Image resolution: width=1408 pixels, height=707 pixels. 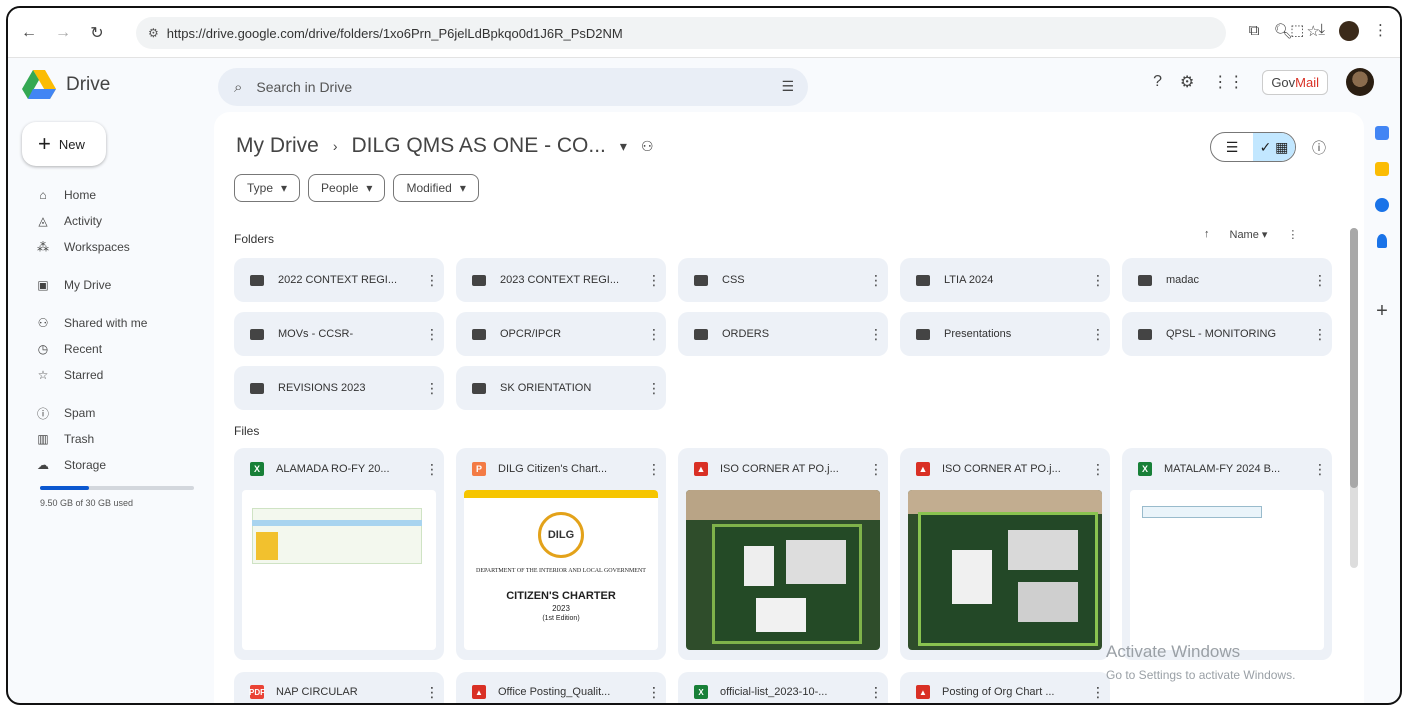 I want to click on sidebar-item-storage: ☁ Storage, so click(x=117, y=465).